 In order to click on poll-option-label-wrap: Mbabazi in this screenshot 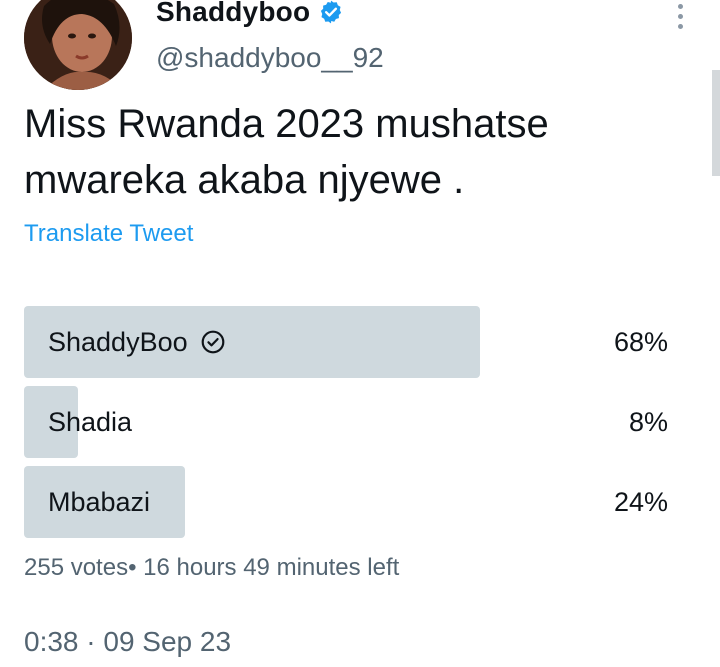, I will do `click(99, 502)`.